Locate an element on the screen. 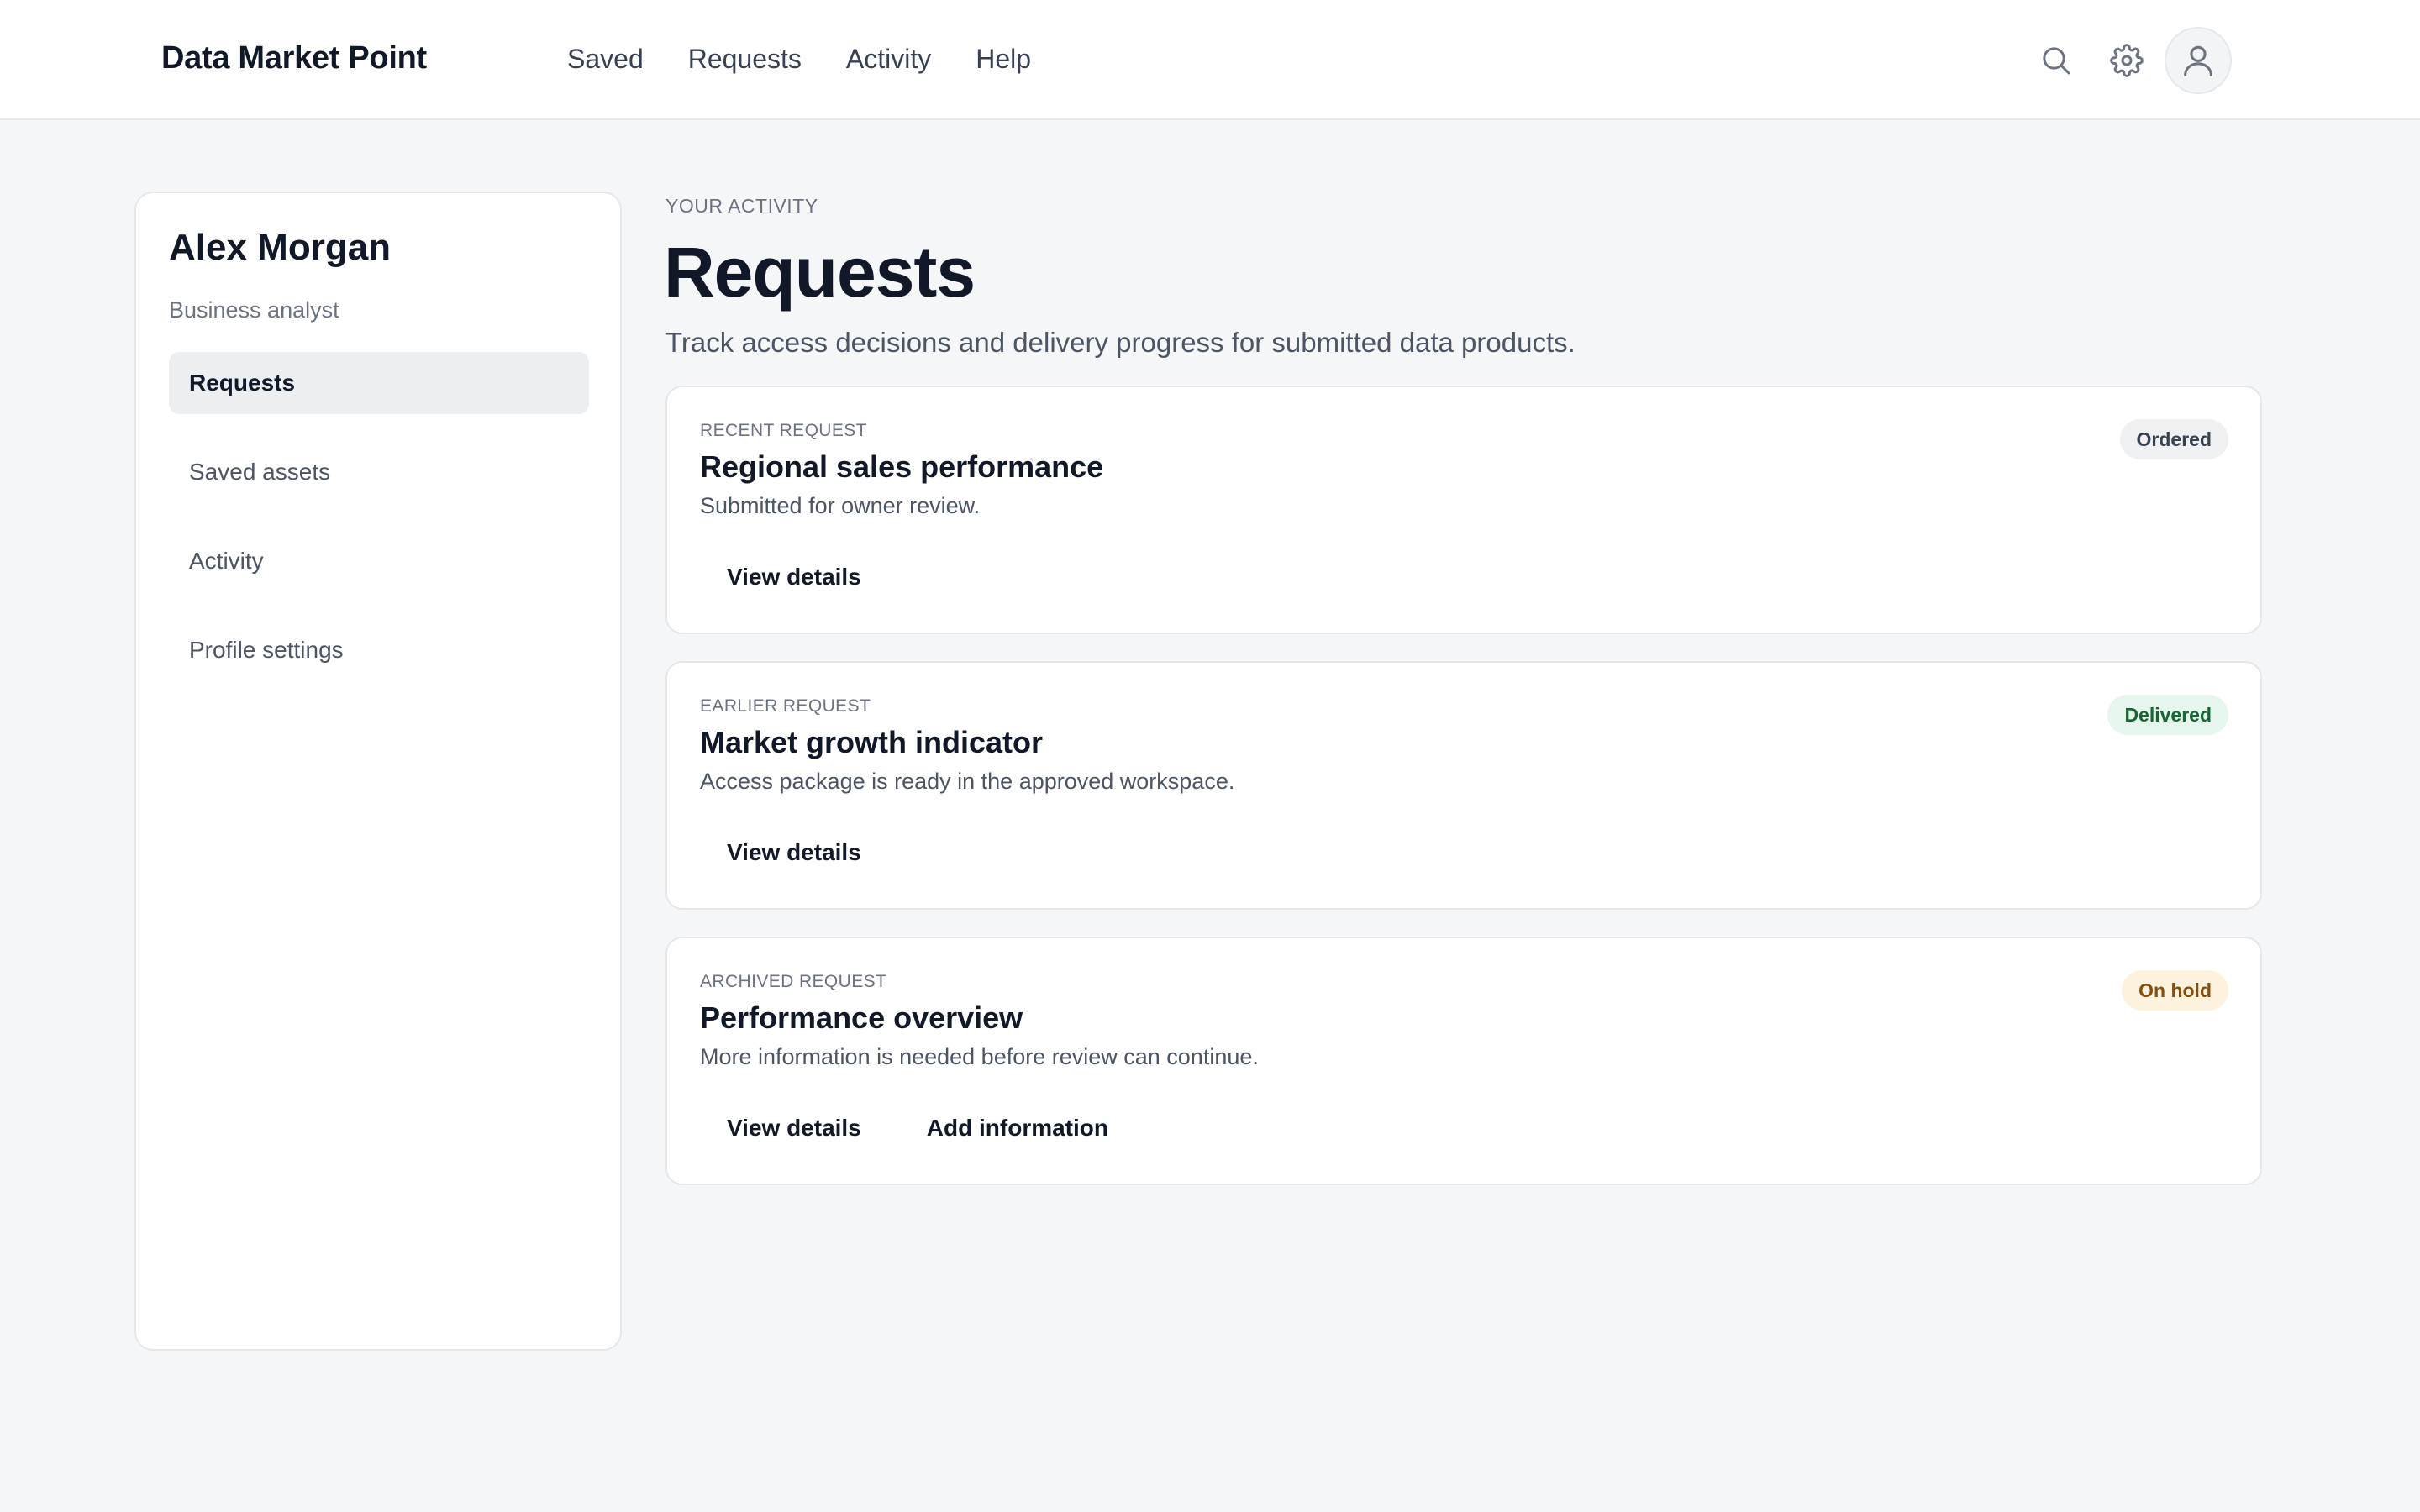 This screenshot has height=1512, width=2420. user-name: Alex Morgan is located at coordinates (280, 247).